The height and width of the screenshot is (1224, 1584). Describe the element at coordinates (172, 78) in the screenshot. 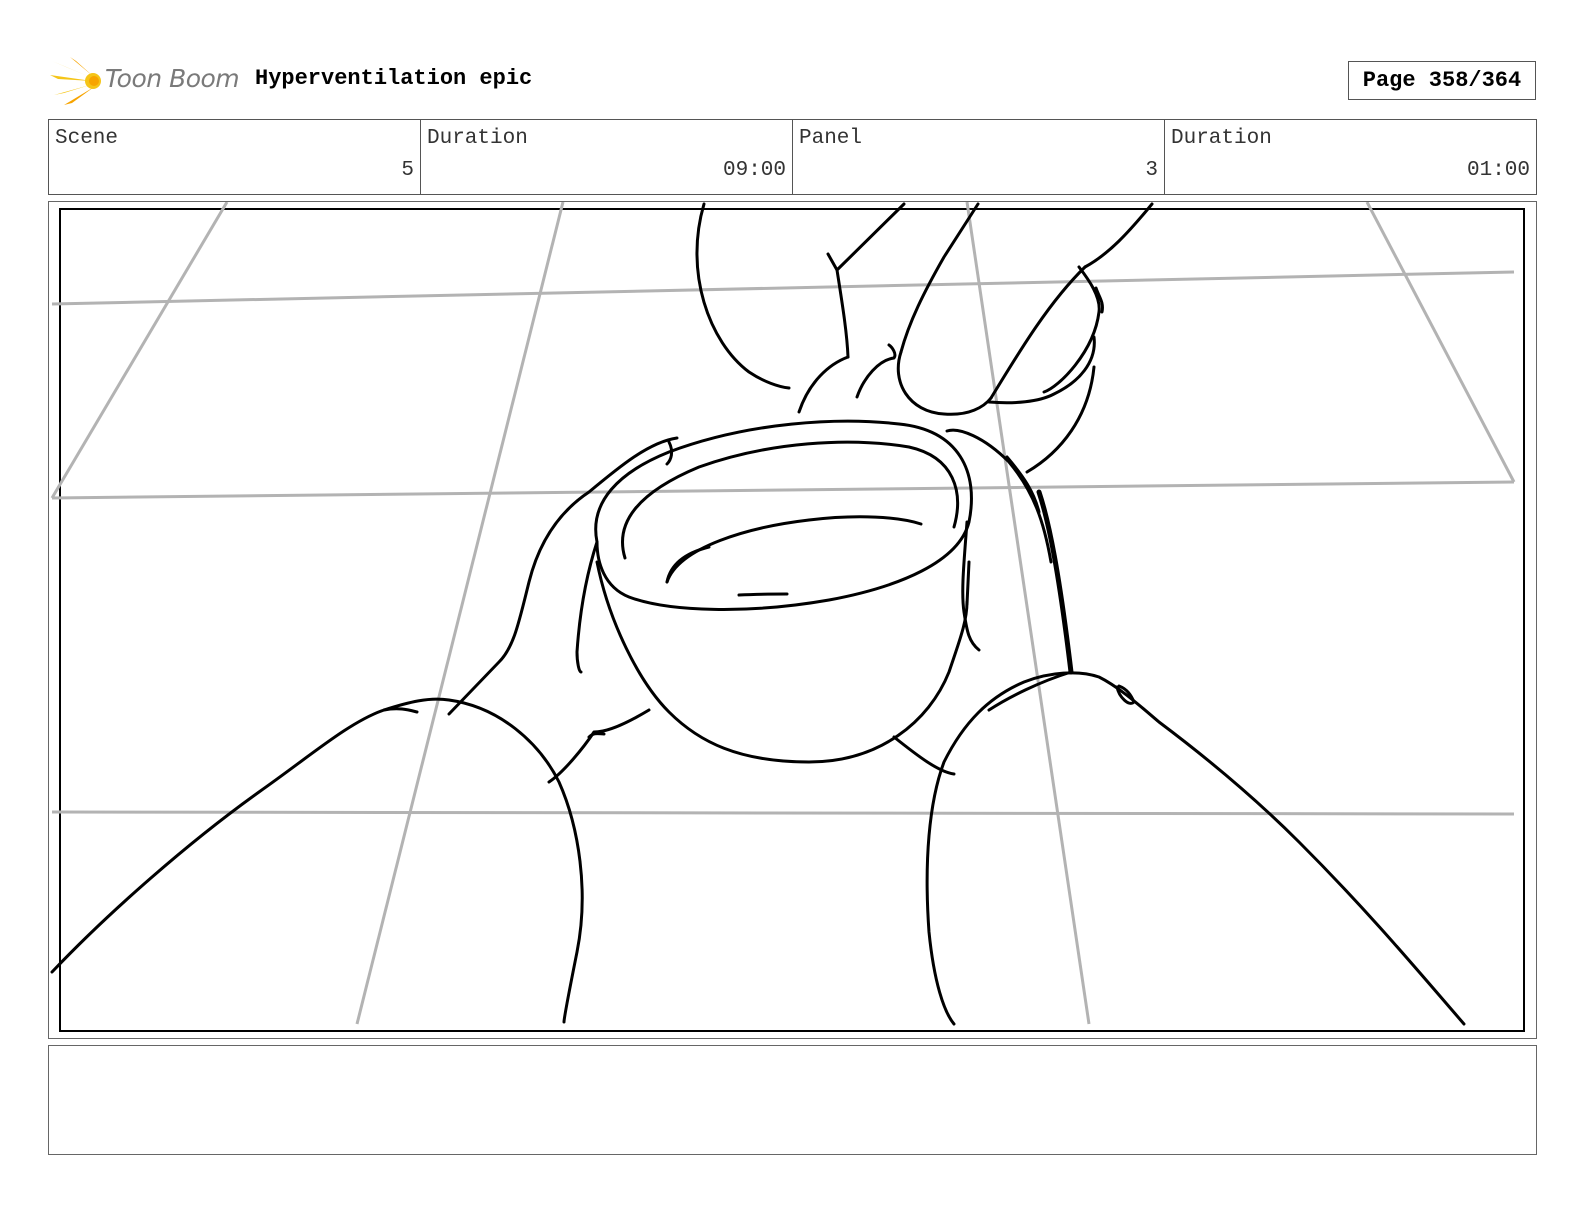

I see `brand-name: Toon Boom` at that location.